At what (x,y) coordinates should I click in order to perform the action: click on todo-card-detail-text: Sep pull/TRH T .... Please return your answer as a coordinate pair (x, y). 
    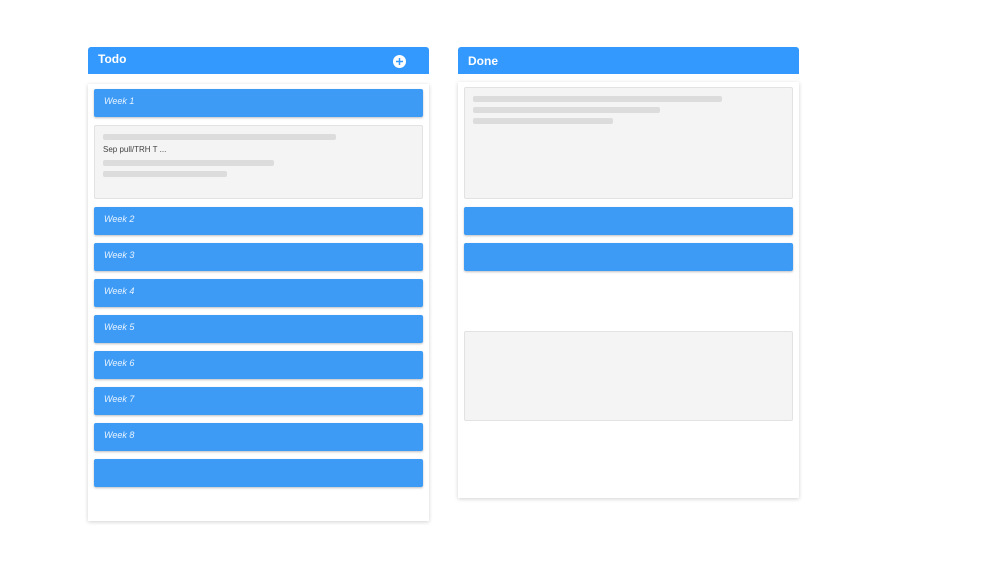
    Looking at the image, I should click on (135, 149).